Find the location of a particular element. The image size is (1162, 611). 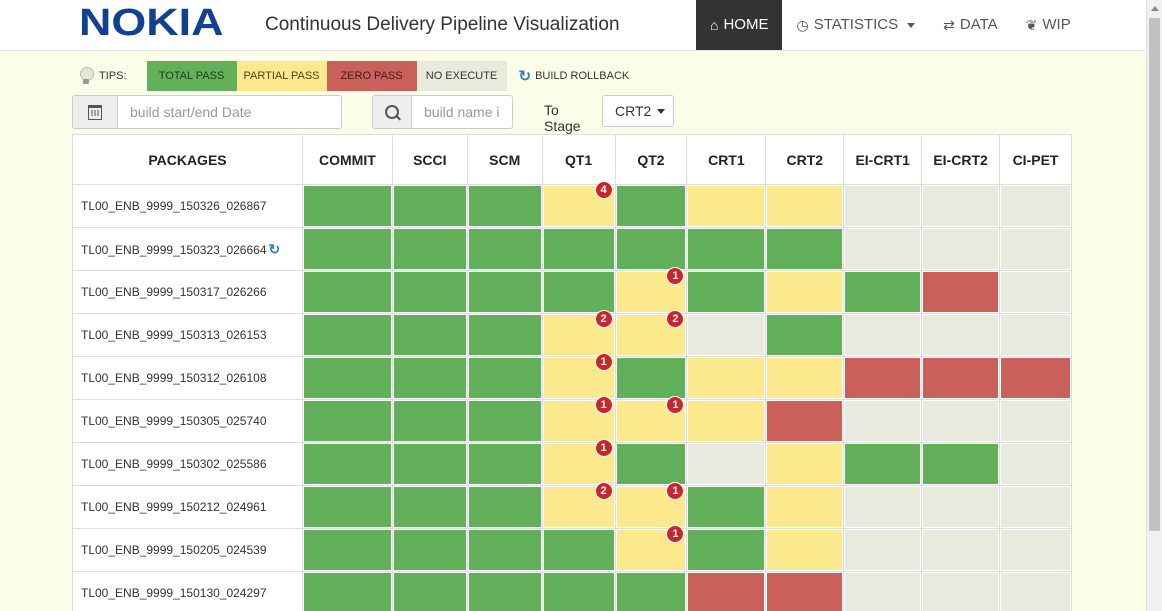

vertical-scrollbar is located at coordinates (1154, 305).